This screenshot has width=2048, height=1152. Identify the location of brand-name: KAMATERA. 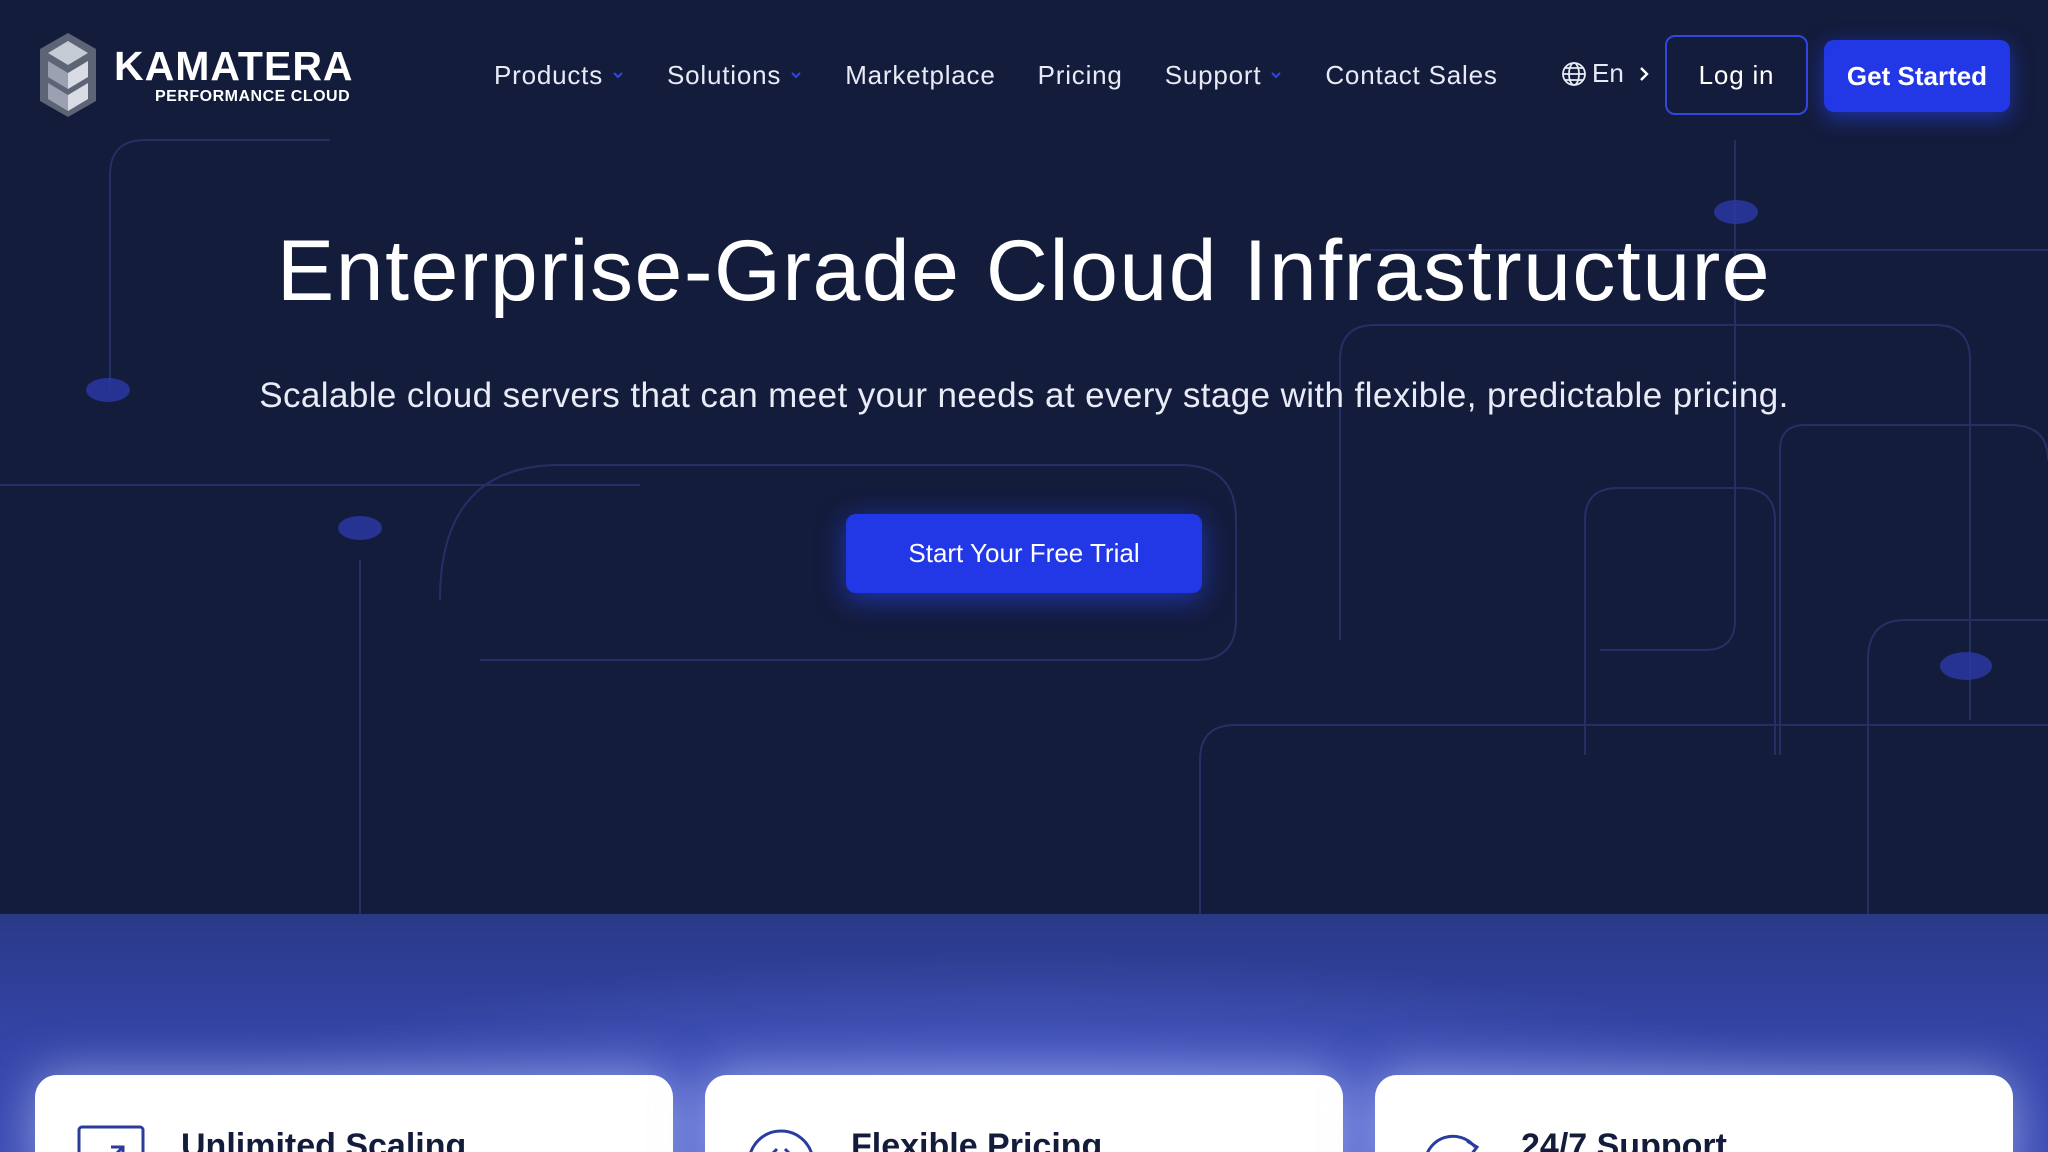
(234, 66).